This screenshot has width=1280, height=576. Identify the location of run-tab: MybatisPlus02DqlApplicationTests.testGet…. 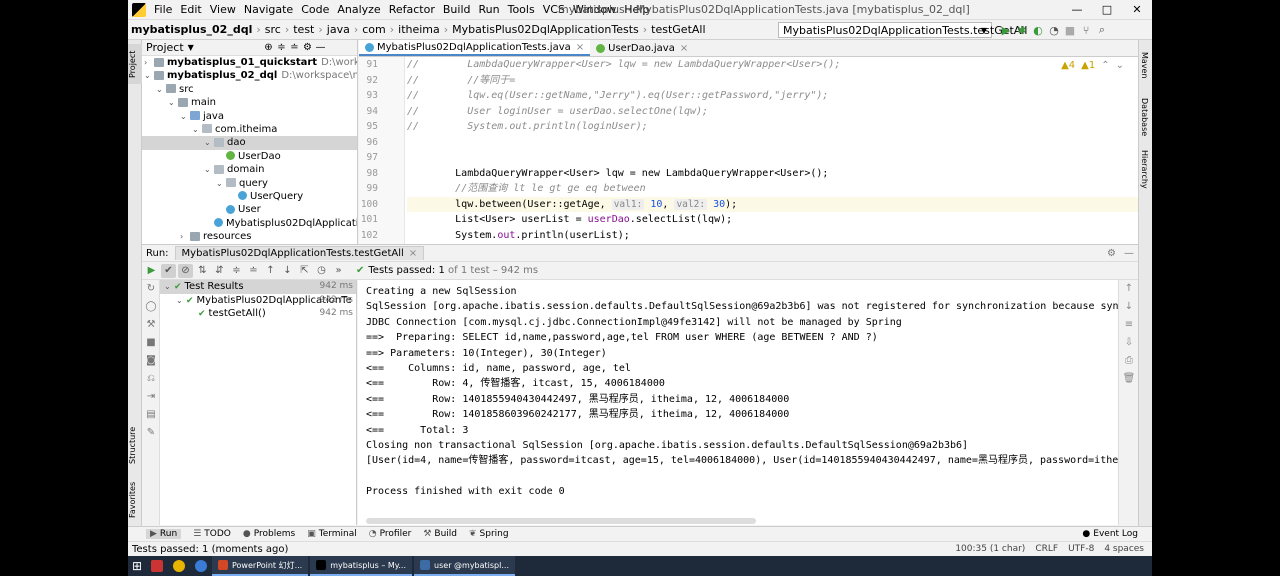
(299, 253).